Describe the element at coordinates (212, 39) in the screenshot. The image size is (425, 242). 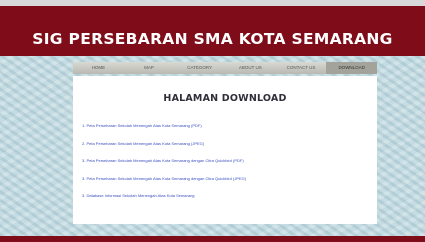
I see `site-title: SIG PERSEBARAN SMA KOTA SEMARANG` at that location.